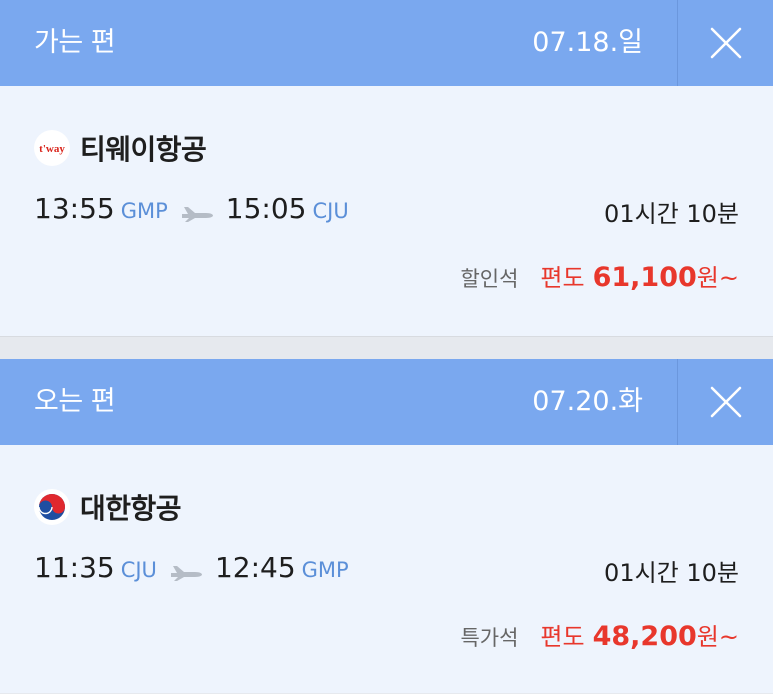 The image size is (773, 694). Describe the element at coordinates (143, 149) in the screenshot. I see `outbound-airline-name: 티웨이항공` at that location.